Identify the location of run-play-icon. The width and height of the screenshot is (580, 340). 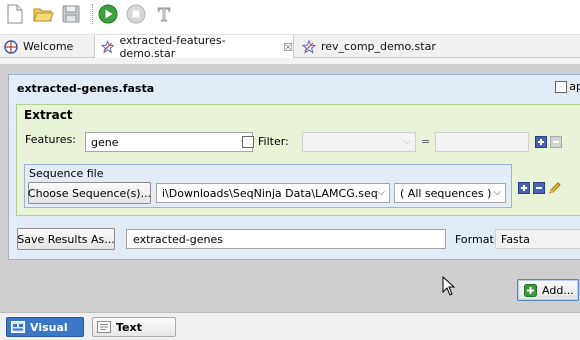
(108, 14).